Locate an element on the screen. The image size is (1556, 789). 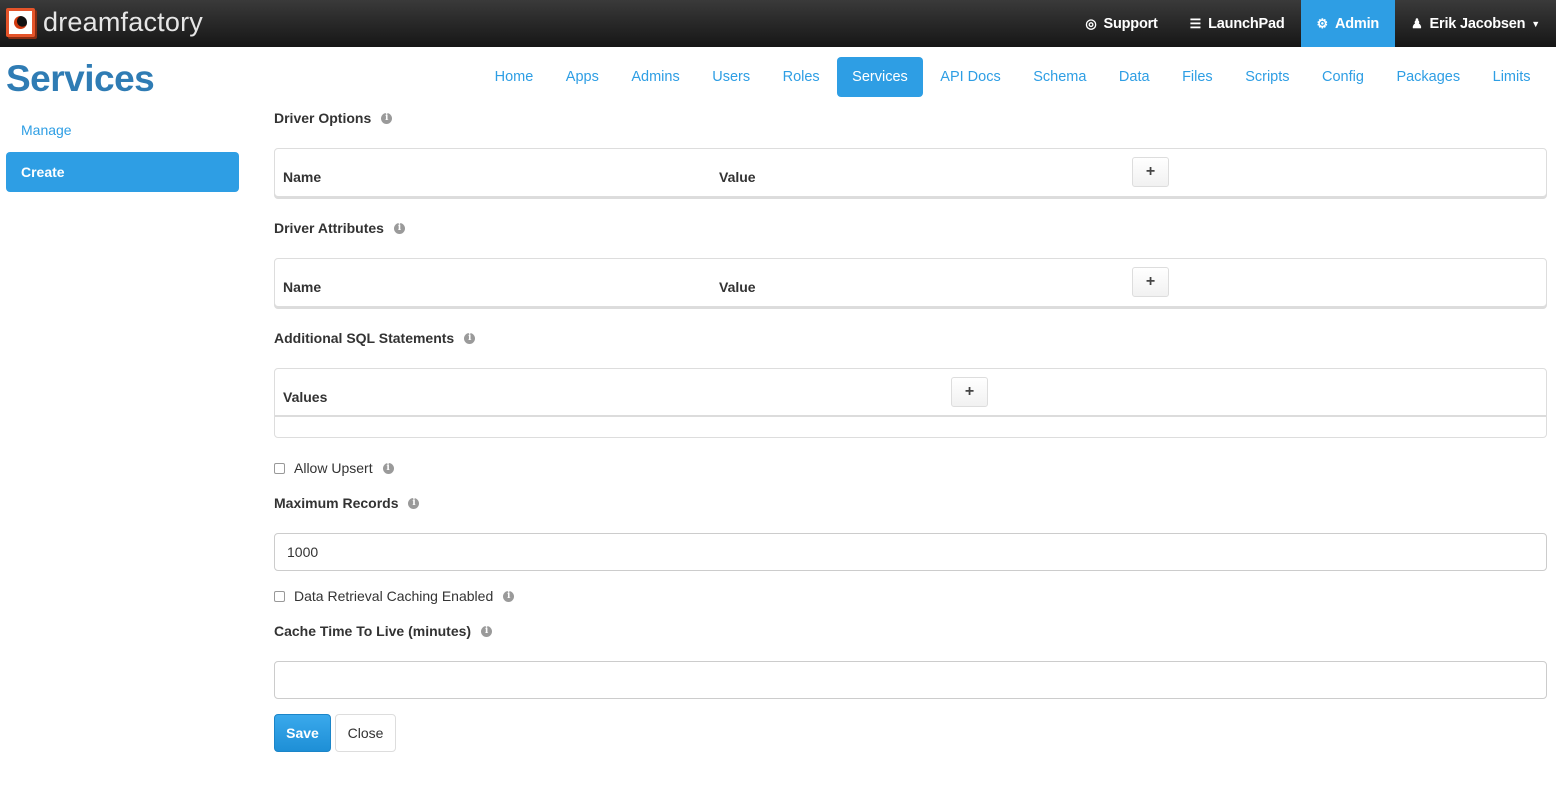
brand-logo: dreamfactory is located at coordinates (104, 22).